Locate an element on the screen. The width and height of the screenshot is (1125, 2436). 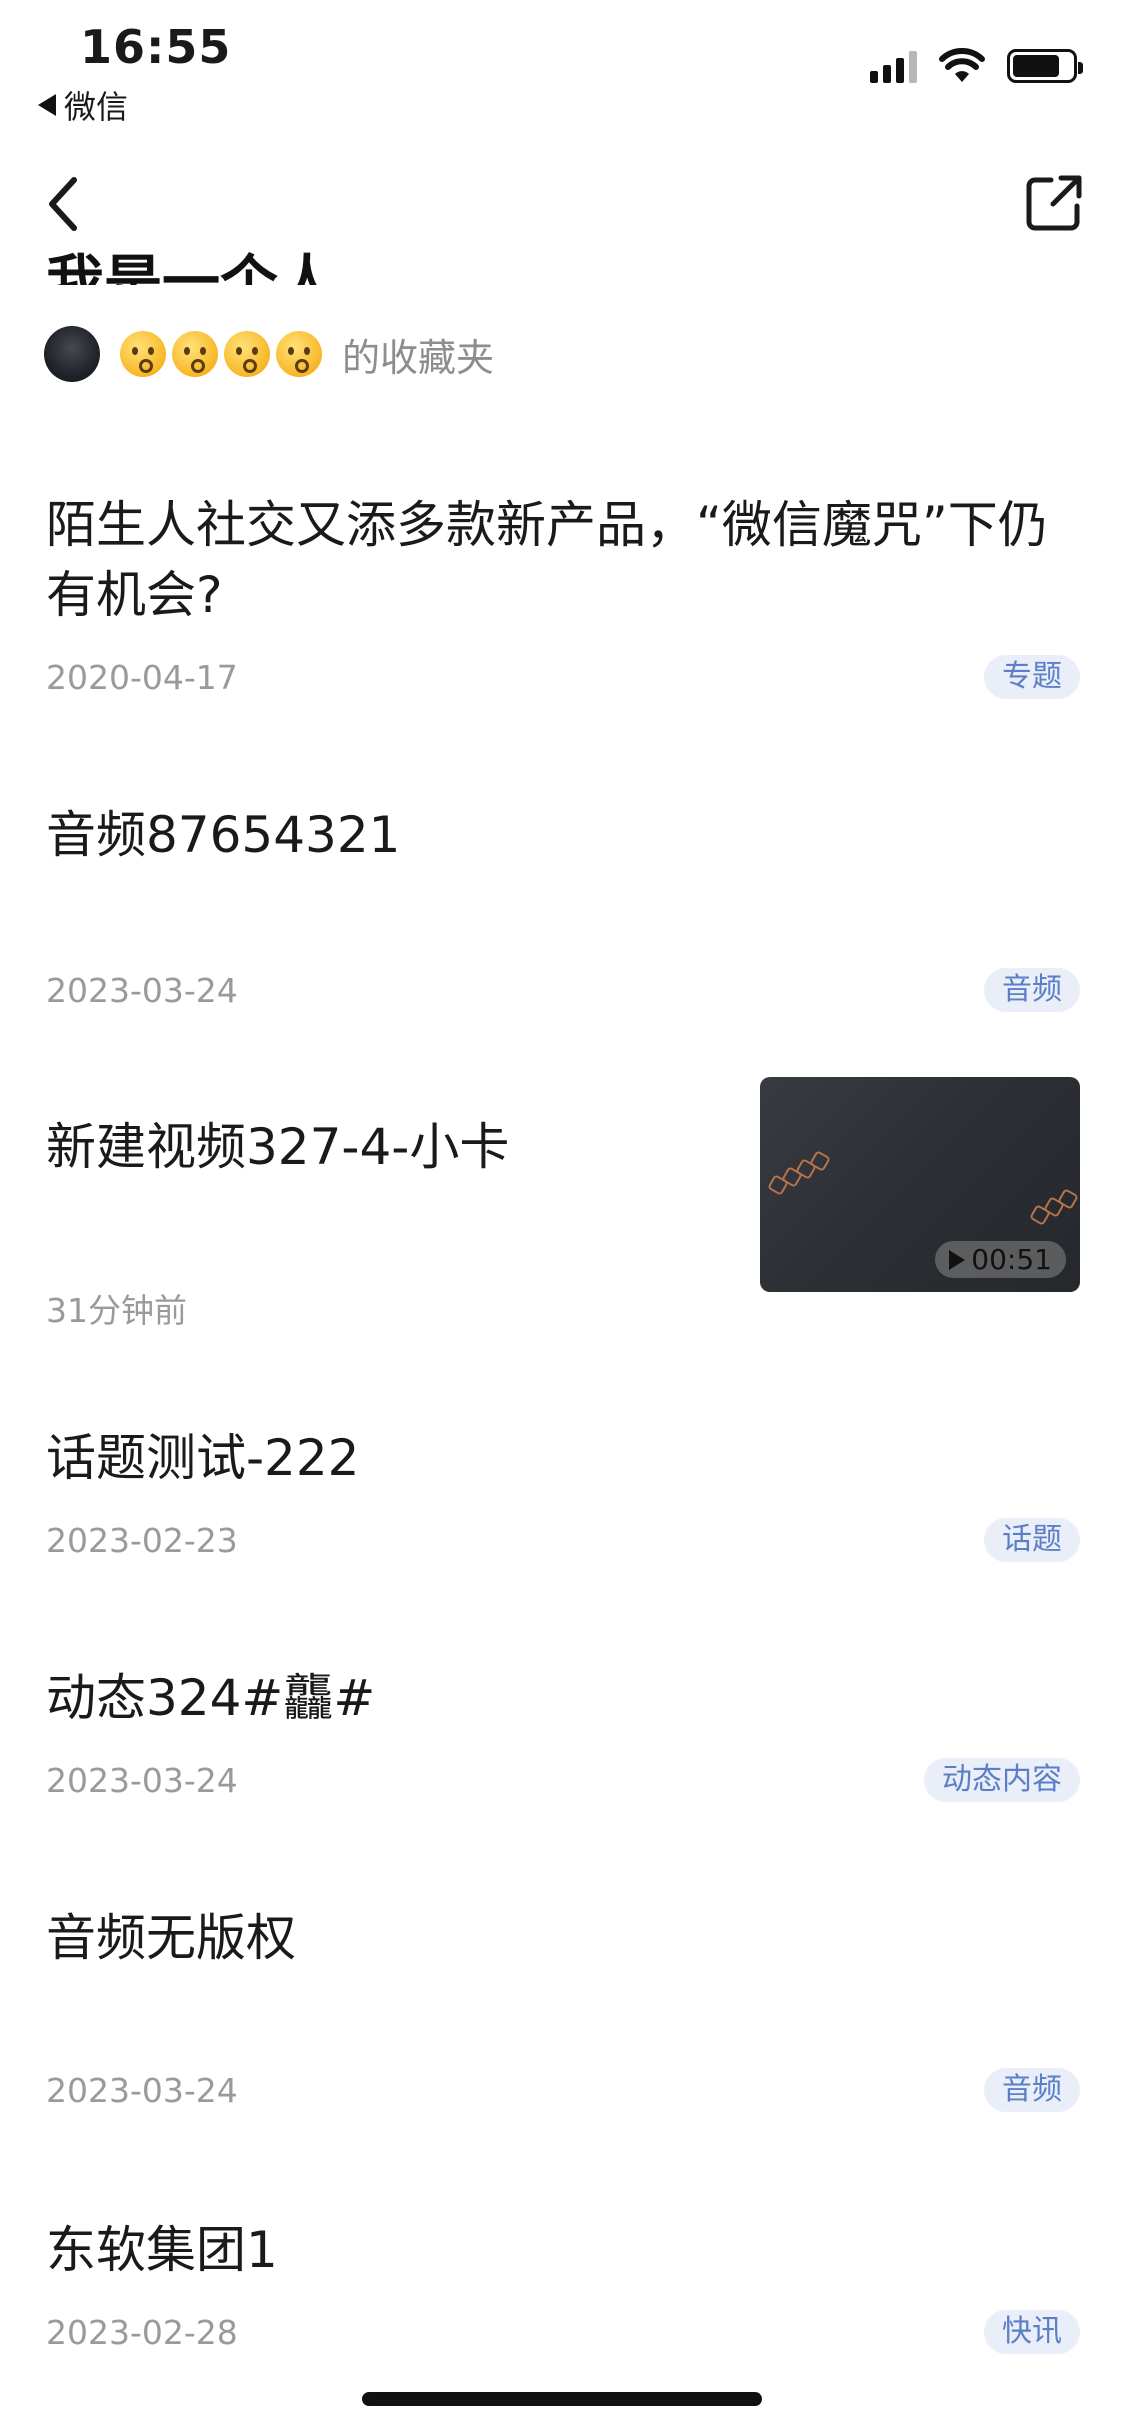
battery-icon is located at coordinates (1045, 66).